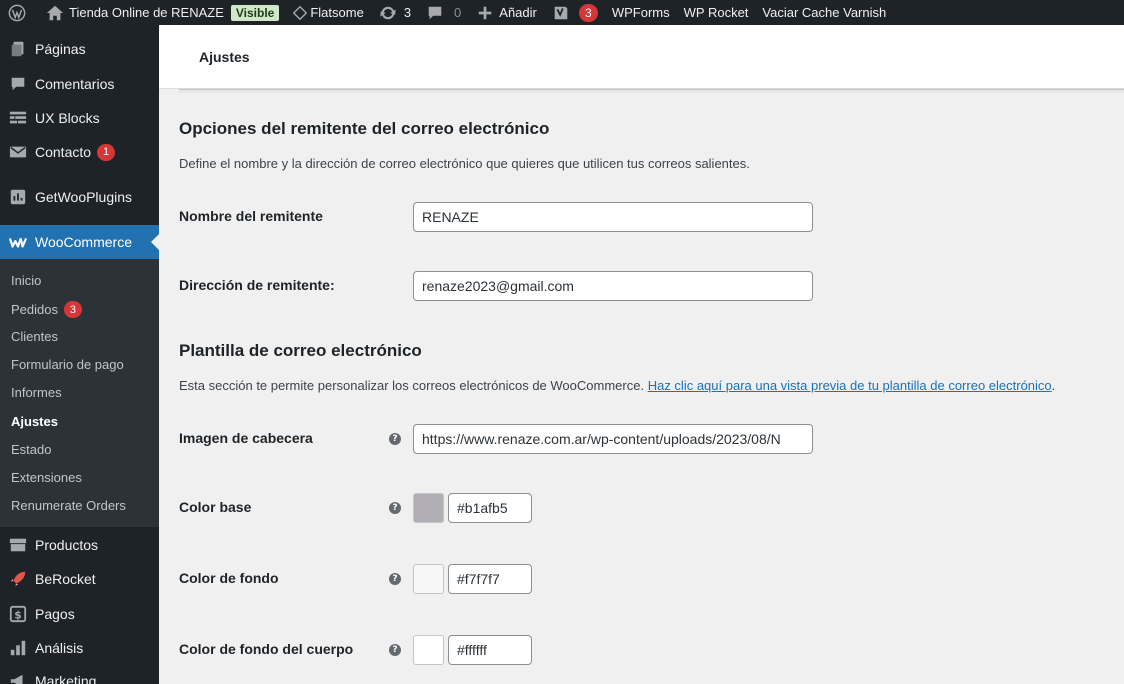  I want to click on sidebar-item-label: Análisis, so click(59, 648).